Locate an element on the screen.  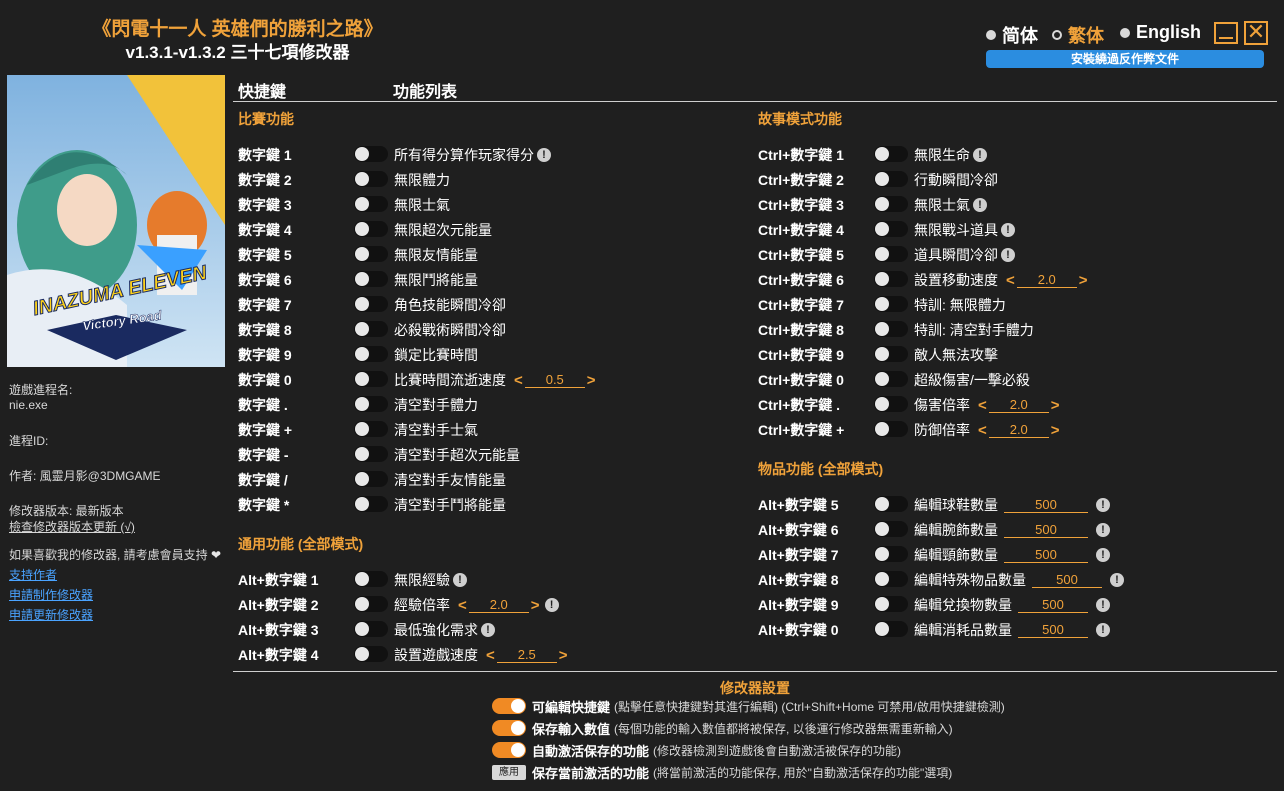
hotkey-label: 數字鍵 * is located at coordinates (263, 505).